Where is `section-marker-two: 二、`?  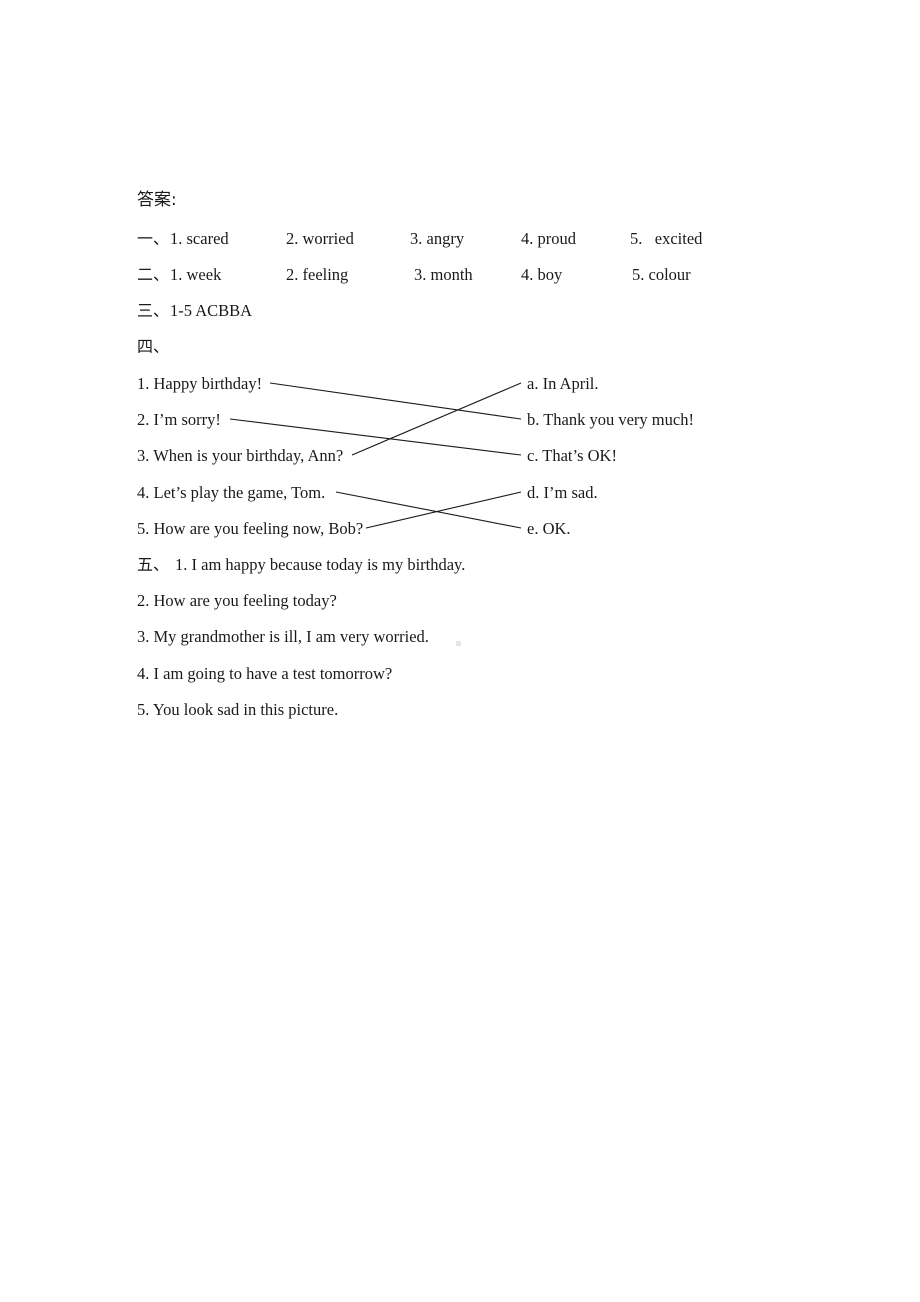 section-marker-two: 二、 is located at coordinates (153, 274).